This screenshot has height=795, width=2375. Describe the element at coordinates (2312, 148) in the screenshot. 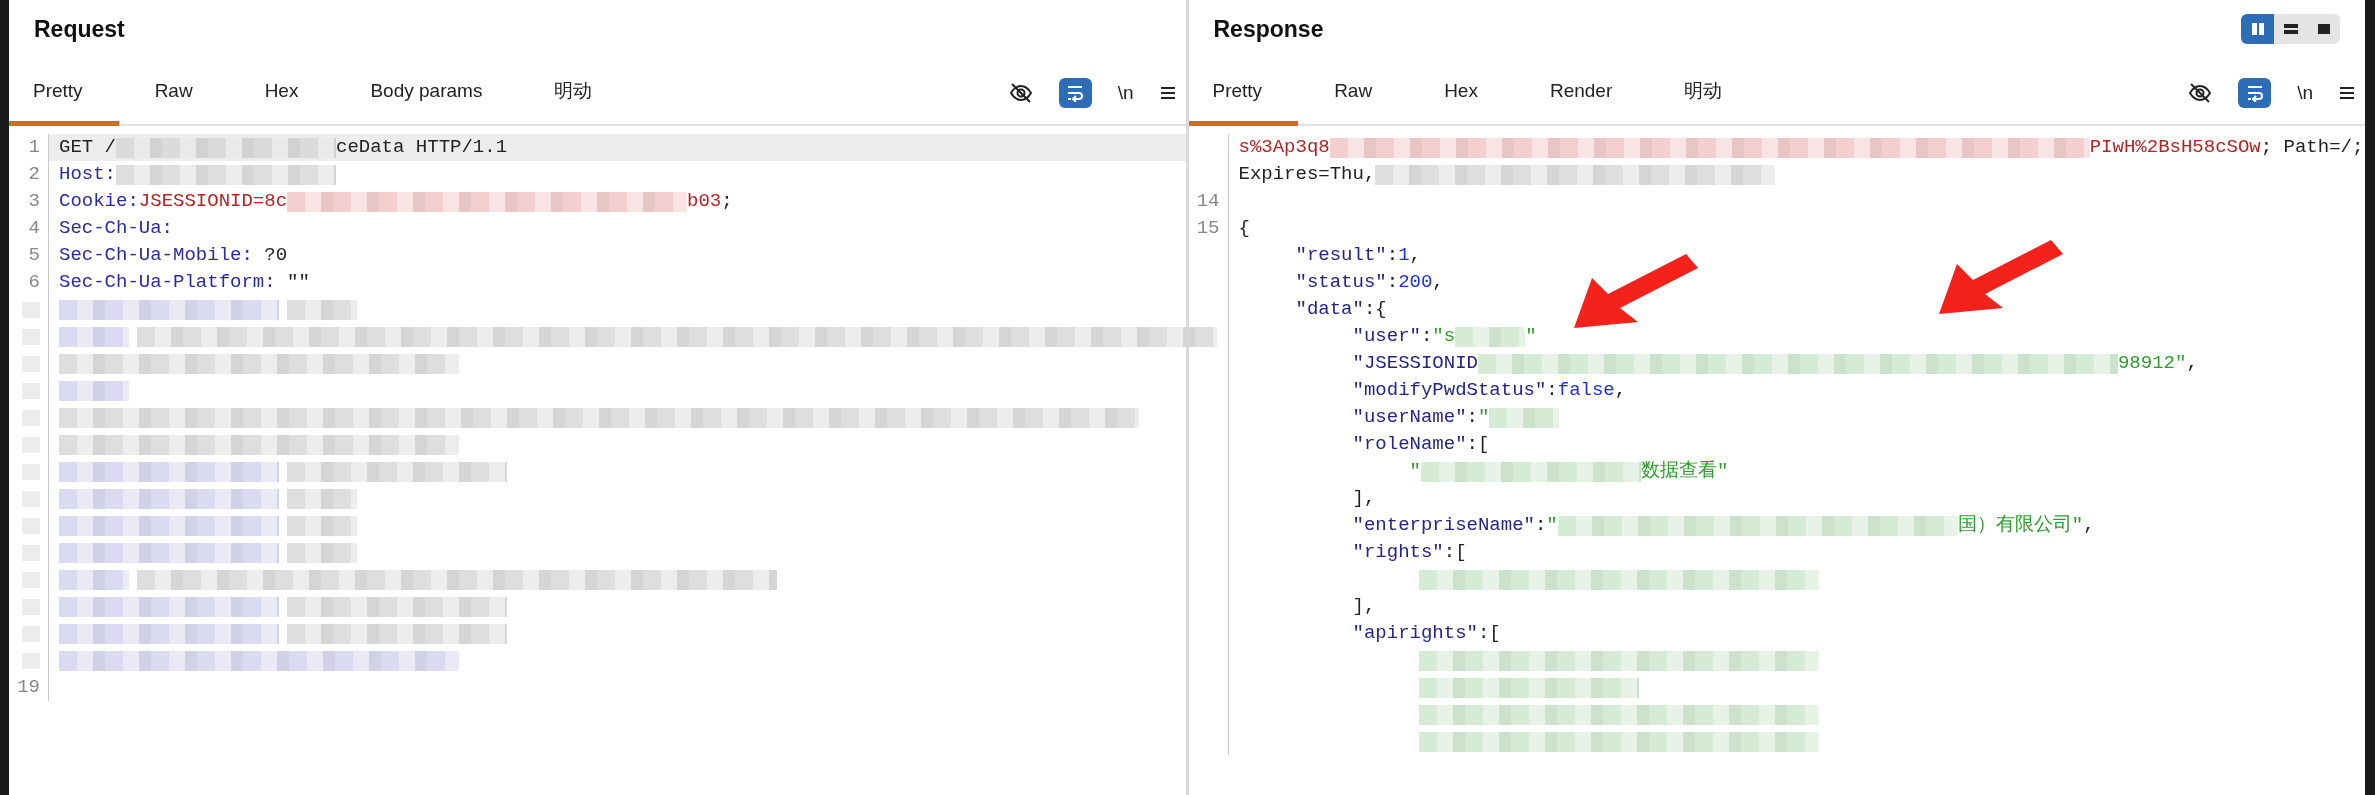

I see `code-text: ; Path=/;` at that location.